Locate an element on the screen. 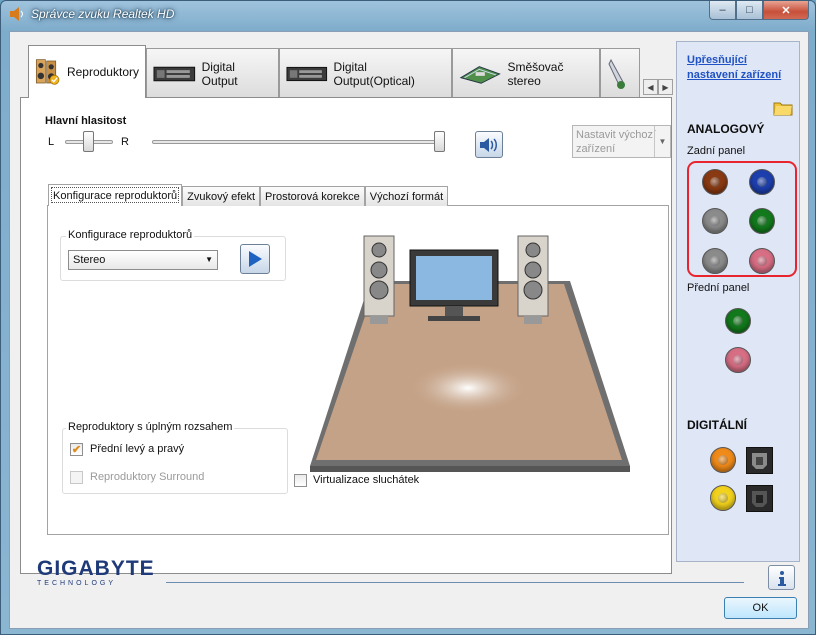 This screenshot has height=635, width=816. subtab-sound-effect: Zvukový efekt is located at coordinates (221, 196).